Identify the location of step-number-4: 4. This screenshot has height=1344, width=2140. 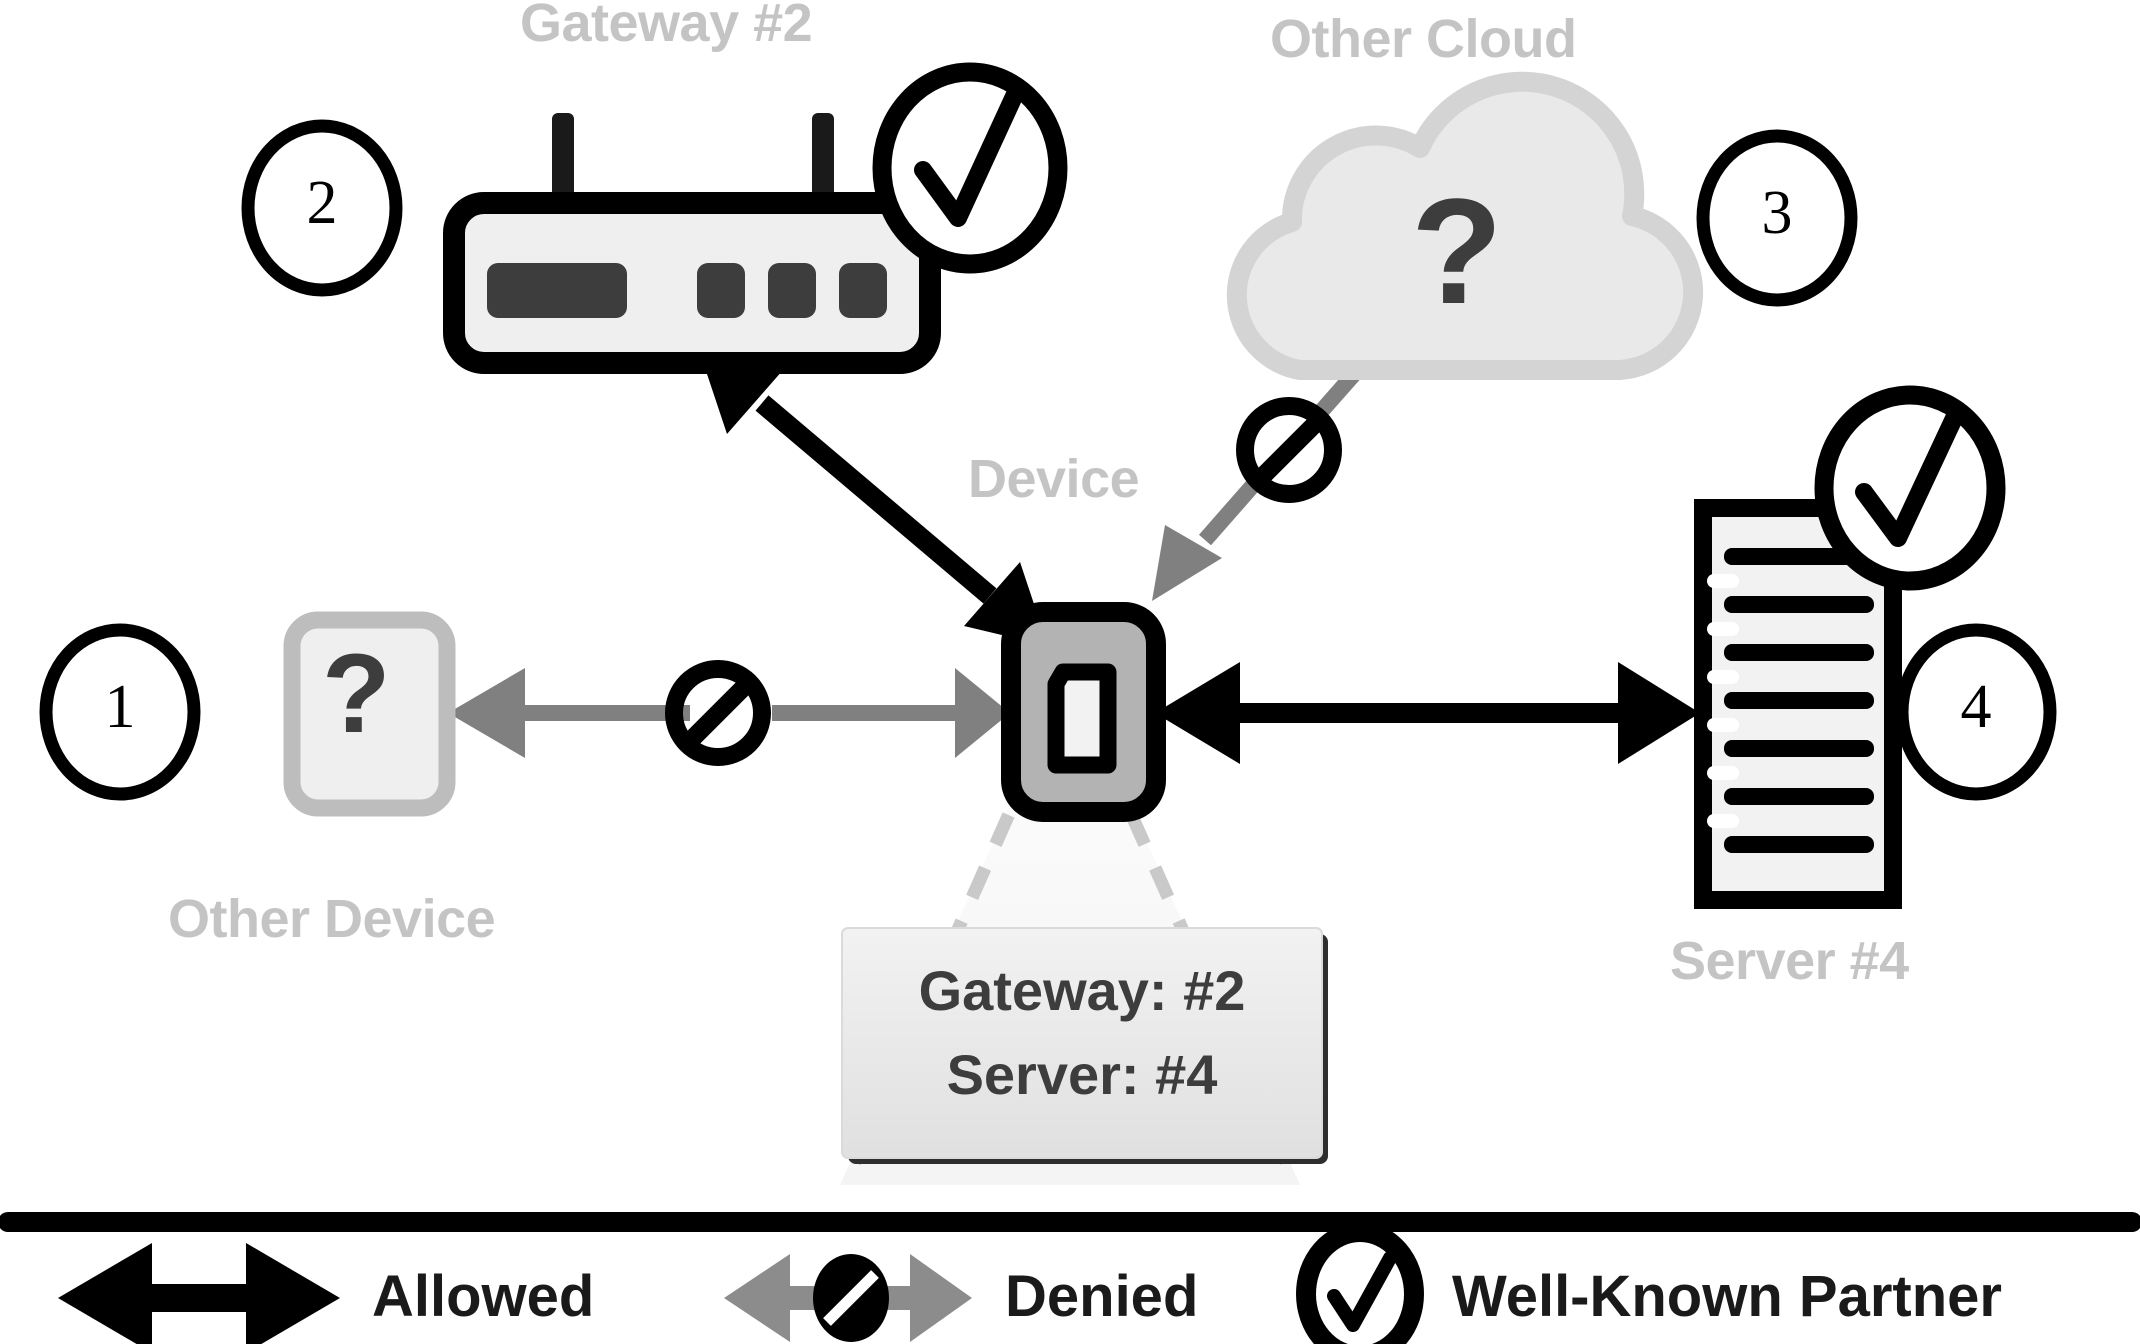
(1976, 707).